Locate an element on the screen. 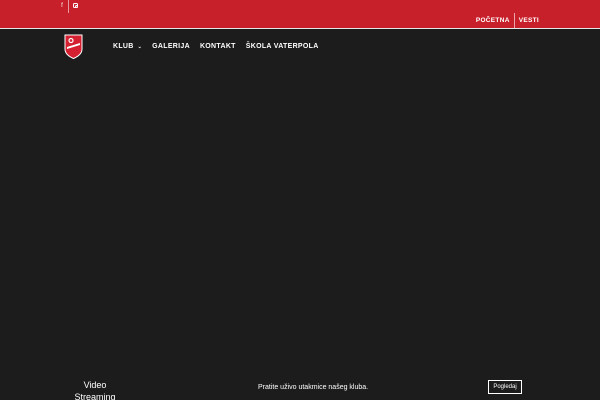  nav-item-label: GALERIJA is located at coordinates (171, 46).